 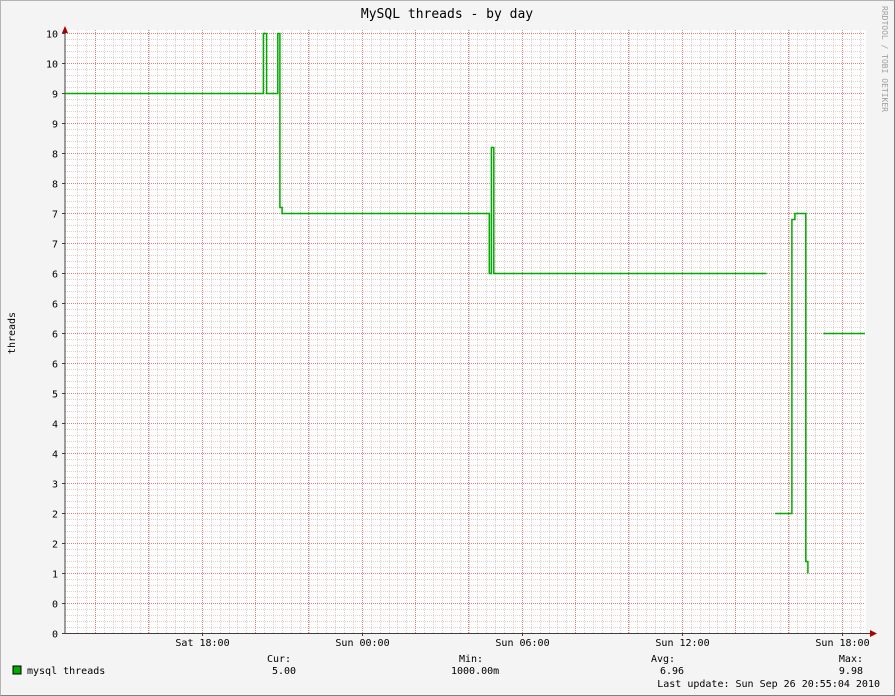 I want to click on min-value: 1000.00m, so click(x=475, y=671).